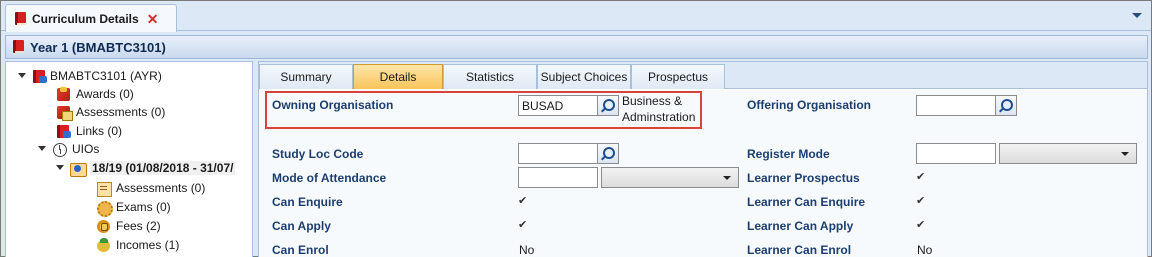 Image resolution: width=1152 pixels, height=257 pixels. I want to click on exam-icon, so click(104, 208).